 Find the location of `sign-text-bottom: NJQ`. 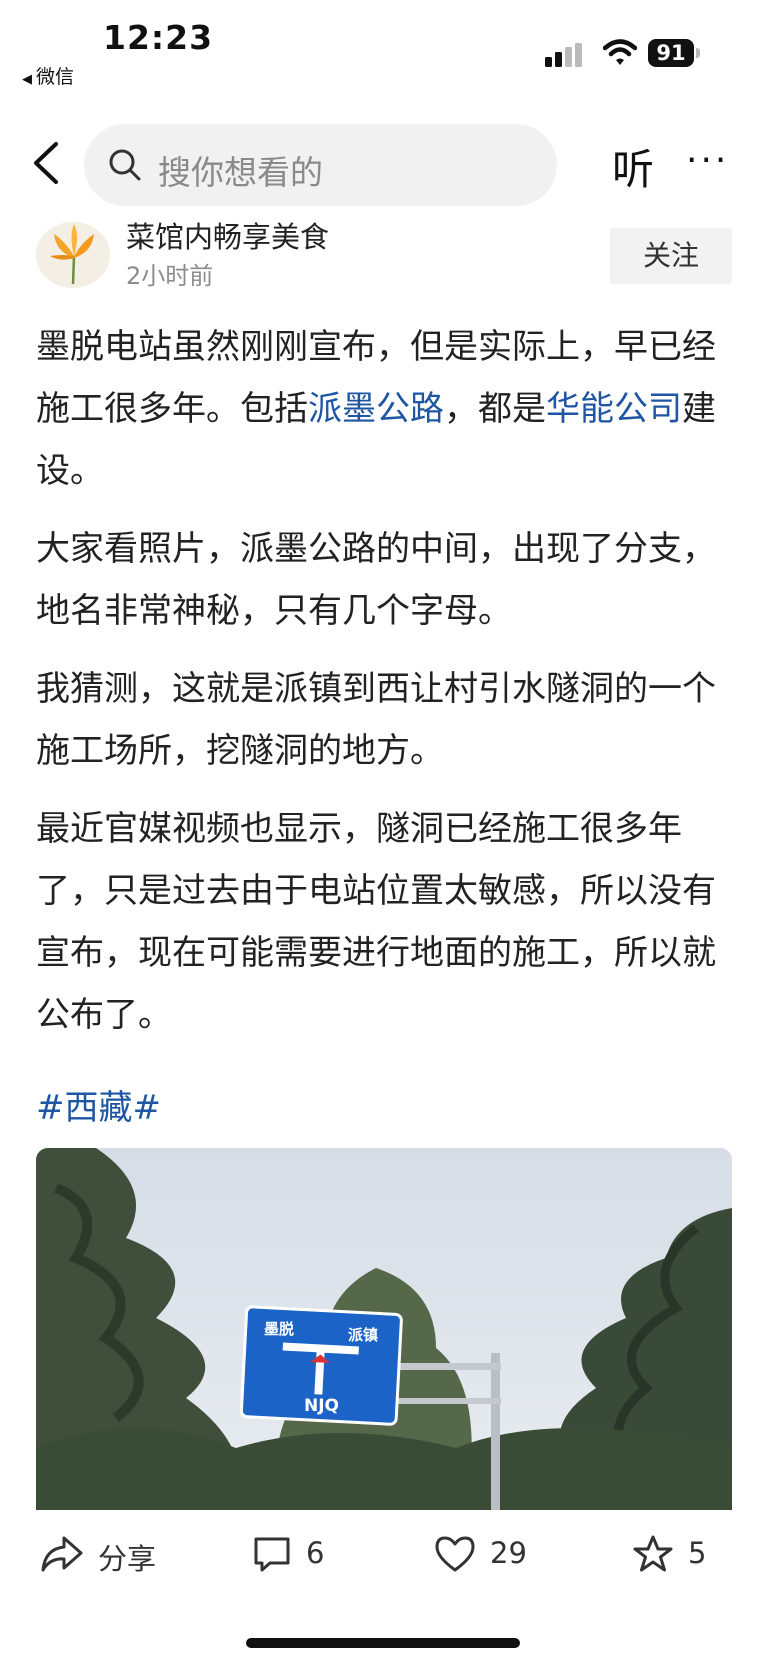

sign-text-bottom: NJQ is located at coordinates (322, 1406).